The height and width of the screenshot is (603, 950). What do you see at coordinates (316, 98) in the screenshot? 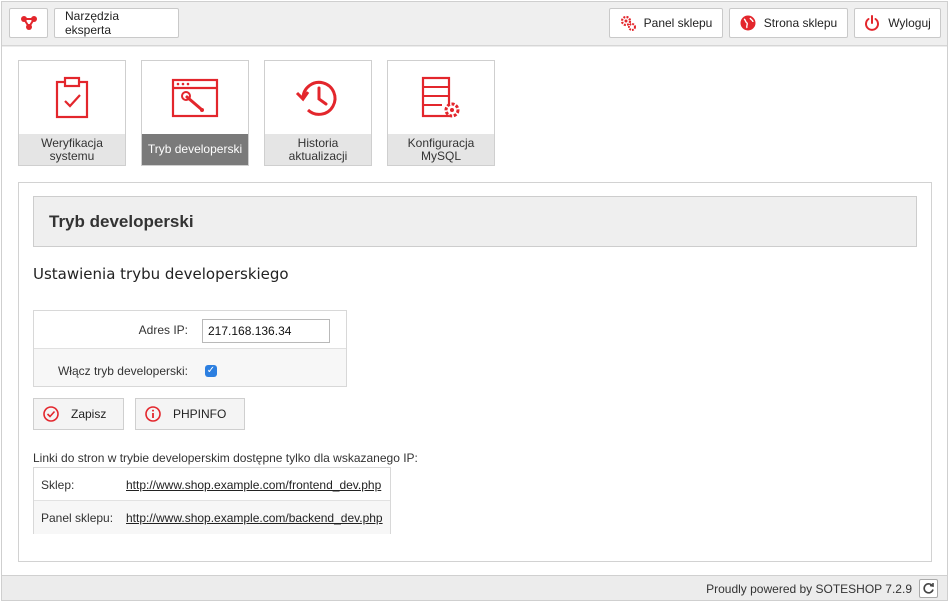
I see `history-clock-icon` at bounding box center [316, 98].